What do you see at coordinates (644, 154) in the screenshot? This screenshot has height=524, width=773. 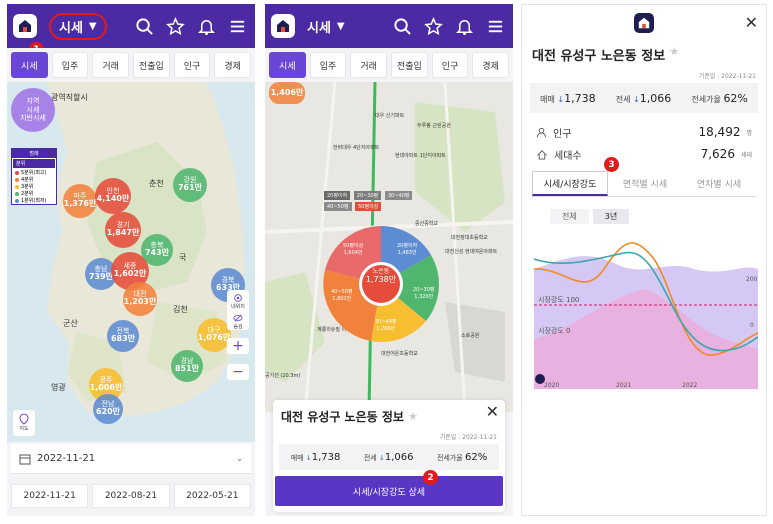 I see `households-row: 세대수 7,626 세대` at bounding box center [644, 154].